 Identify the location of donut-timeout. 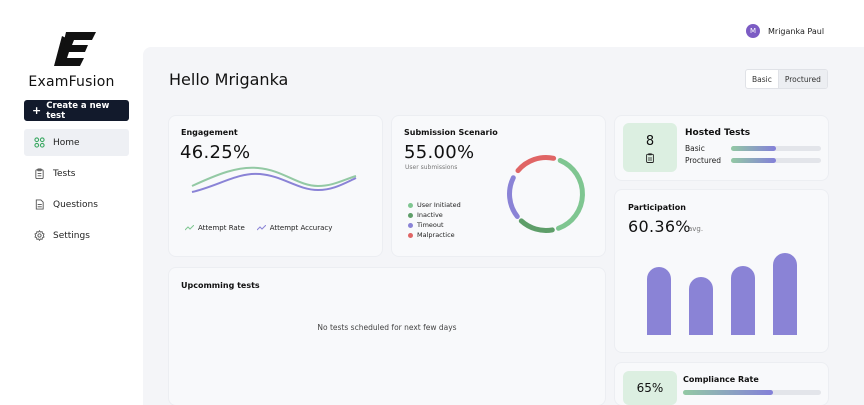
(513, 197).